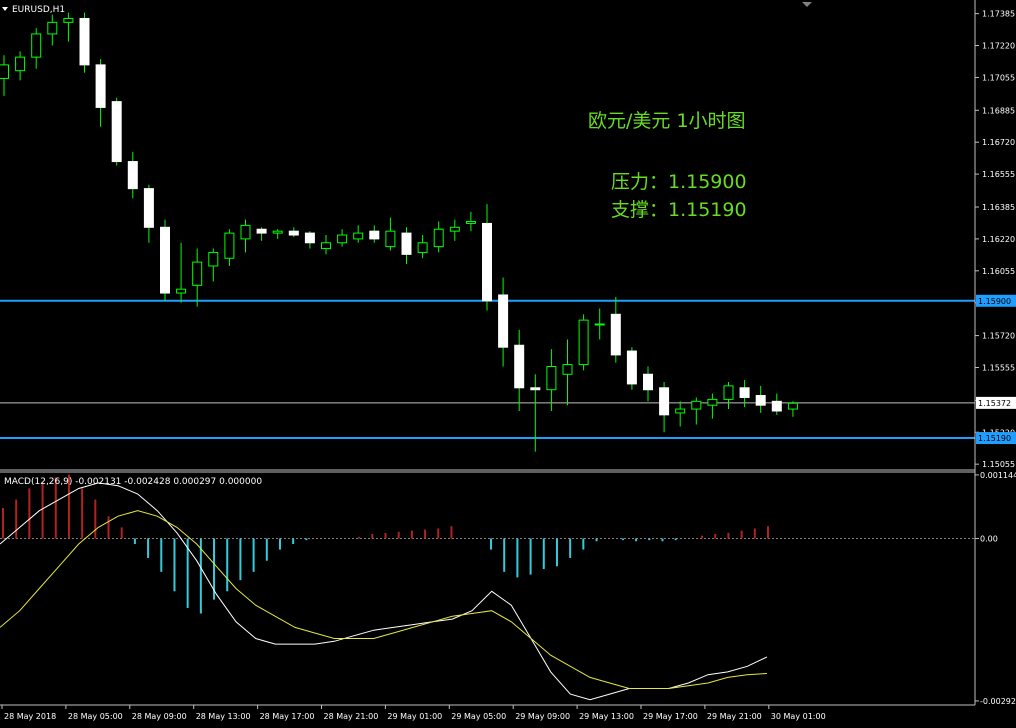 This screenshot has width=1016, height=728. I want to click on time-tick-label: 30 May 01:00, so click(798, 716).